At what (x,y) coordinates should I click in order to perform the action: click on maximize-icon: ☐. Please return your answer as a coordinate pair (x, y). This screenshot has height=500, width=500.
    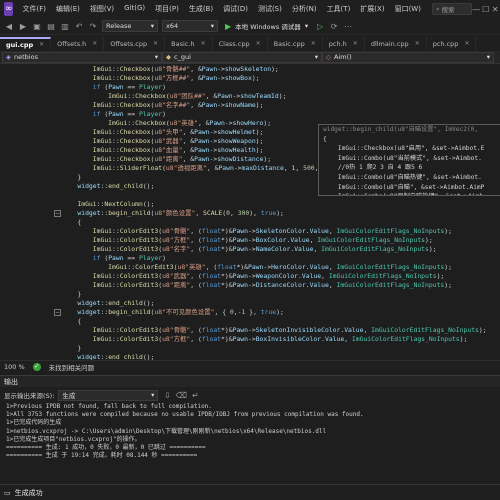
    Looking at the image, I should click on (485, 9).